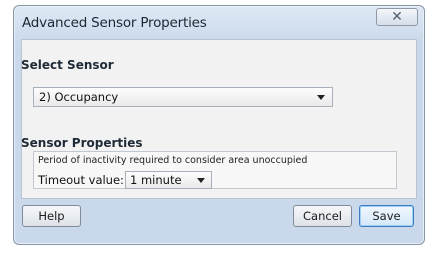  Describe the element at coordinates (219, 22) in the screenshot. I see `title-bar: Advanced Sensor Properties ✕` at that location.